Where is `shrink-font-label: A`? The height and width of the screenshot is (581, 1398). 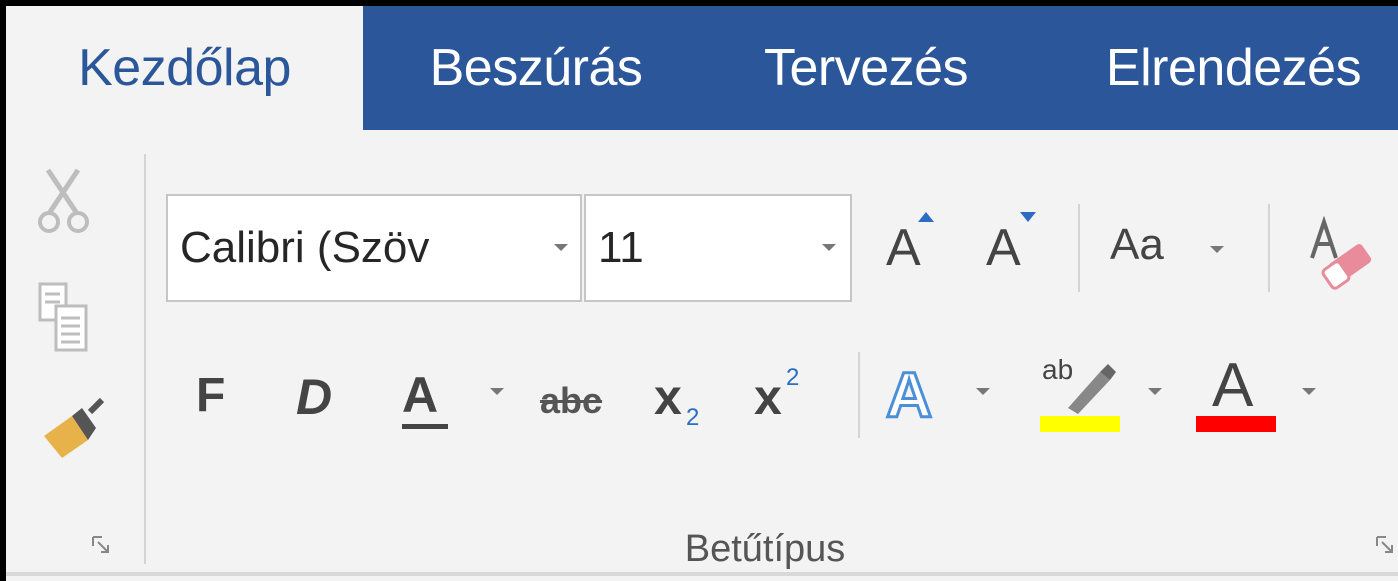
shrink-font-label: A is located at coordinates (1003, 248).